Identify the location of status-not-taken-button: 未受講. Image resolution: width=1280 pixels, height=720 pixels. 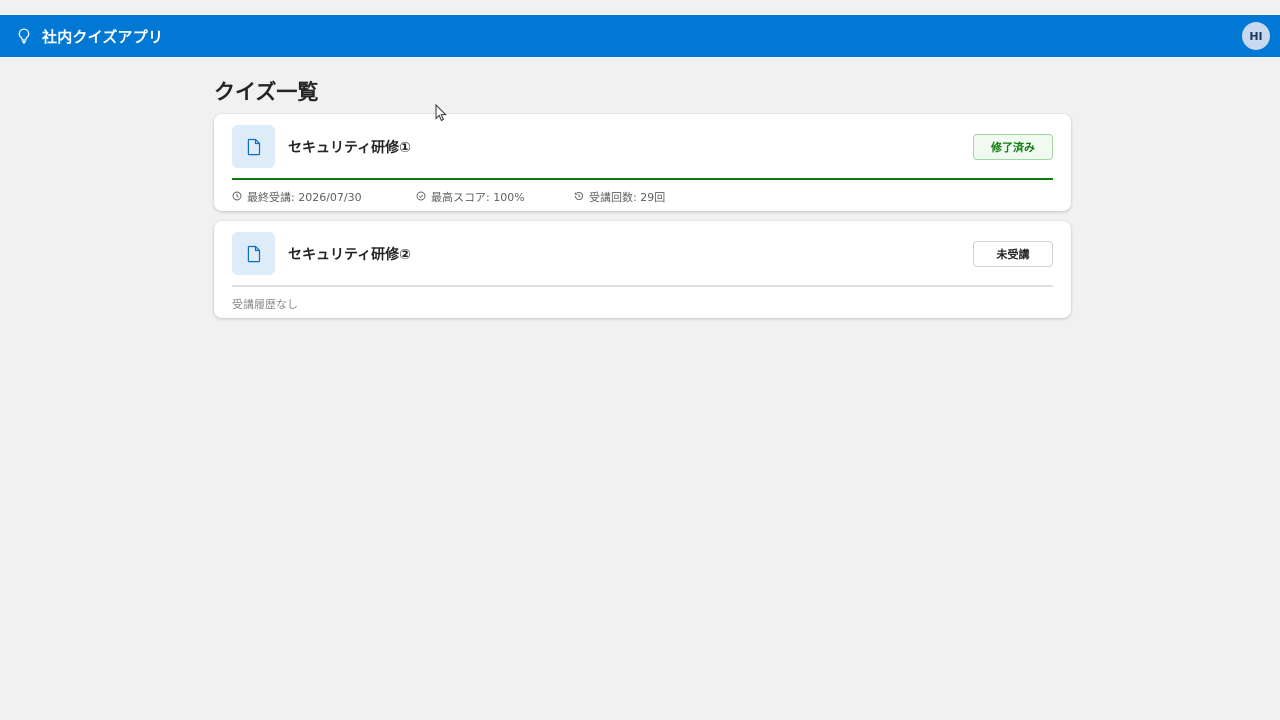
(1013, 253).